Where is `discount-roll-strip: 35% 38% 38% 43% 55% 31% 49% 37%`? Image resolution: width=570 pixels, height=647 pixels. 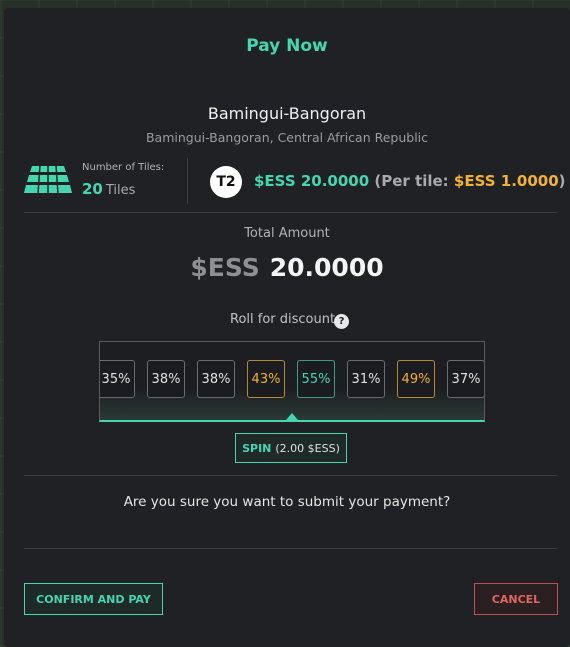
discount-roll-strip: 35% 38% 38% 43% 55% 31% 49% 37% is located at coordinates (292, 381).